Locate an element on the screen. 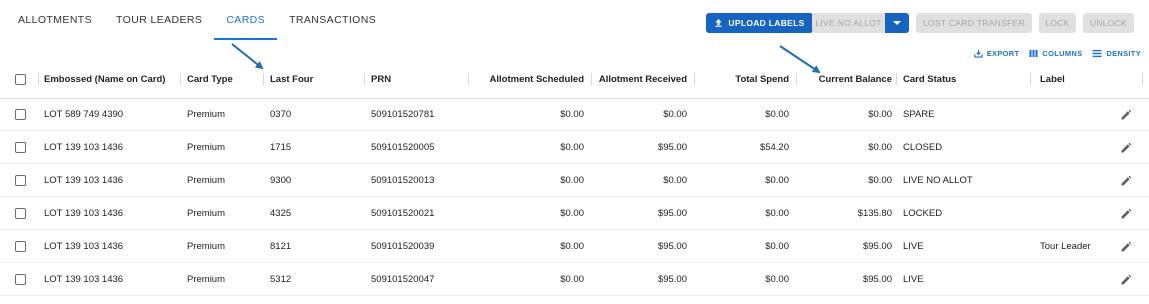 The image size is (1149, 304). column-header-allotment-scheduled: Allotment Scheduled is located at coordinates (527, 79).